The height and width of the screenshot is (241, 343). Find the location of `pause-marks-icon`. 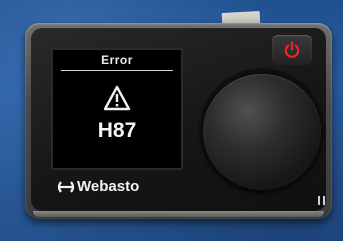

pause-marks-icon is located at coordinates (322, 201).